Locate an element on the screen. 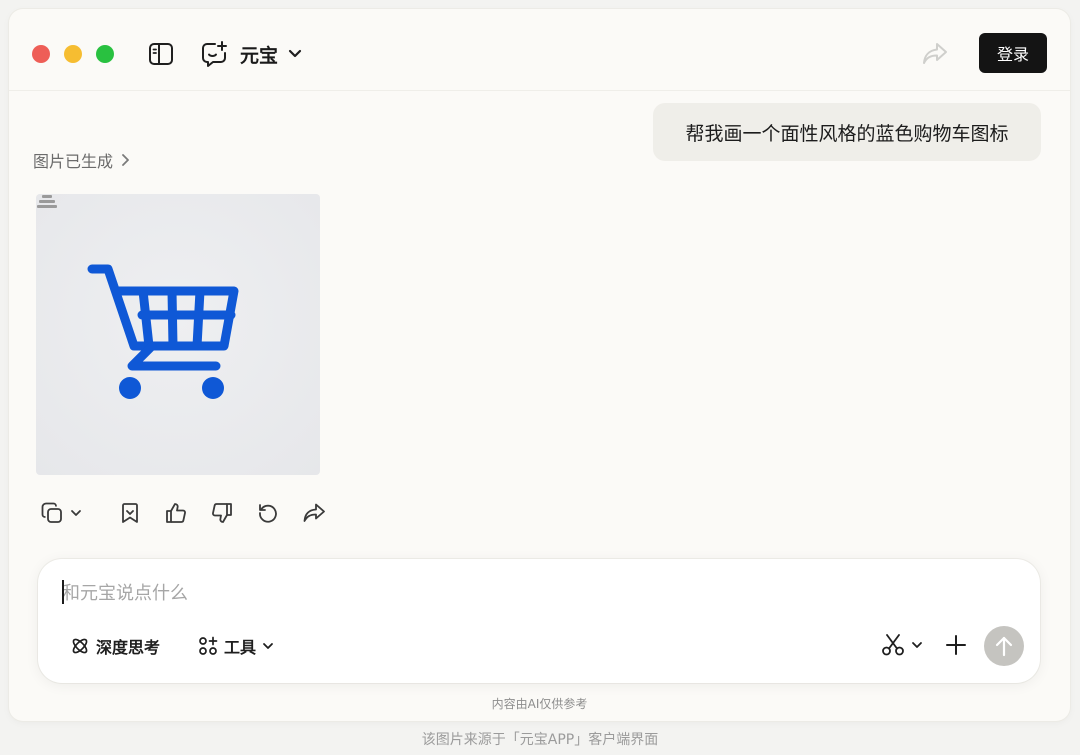 The height and width of the screenshot is (755, 1080). maximize-window-button is located at coordinates (105, 54).